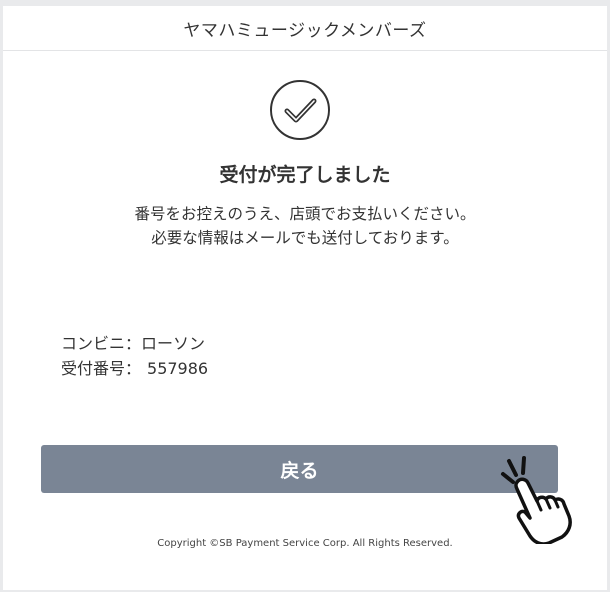 The width and height of the screenshot is (610, 592). Describe the element at coordinates (305, 214) in the screenshot. I see `instruction-line-1: 番号をお控えのうえ、店頭でお支払いください。` at that location.